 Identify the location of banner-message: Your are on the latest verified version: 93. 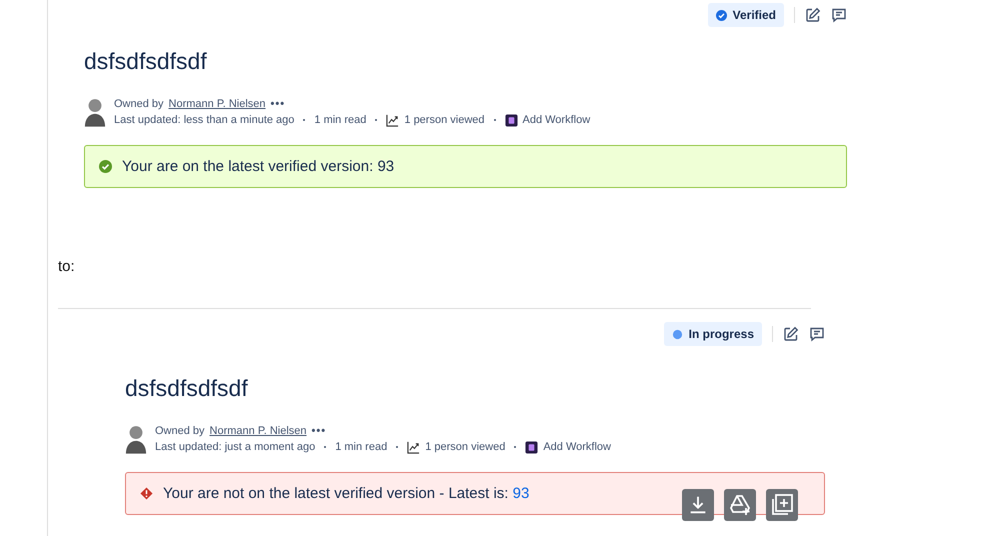
(258, 166).